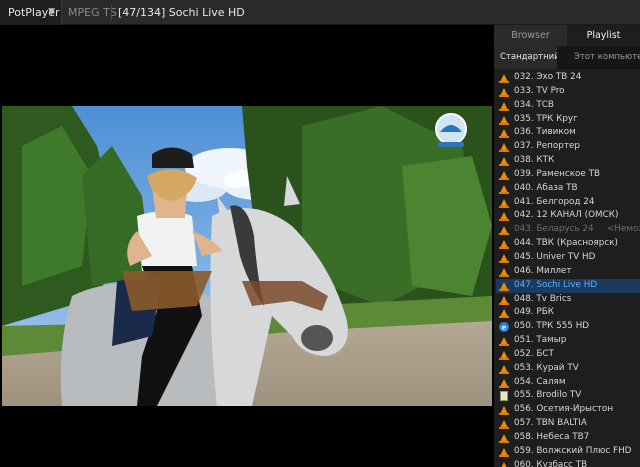 This screenshot has height=467, width=640. Describe the element at coordinates (573, 450) in the screenshot. I see `playlist-item-label: 059. Волжский Плюс FHD` at that location.